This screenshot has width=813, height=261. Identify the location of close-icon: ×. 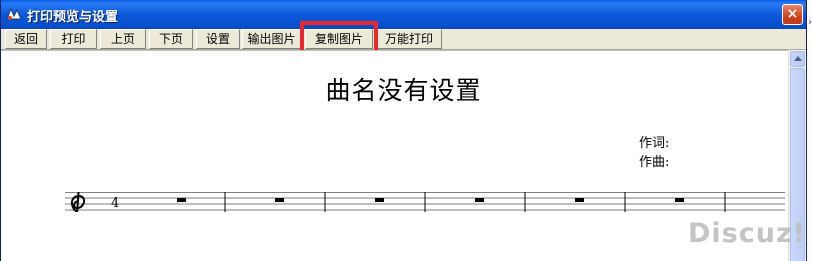
(792, 14).